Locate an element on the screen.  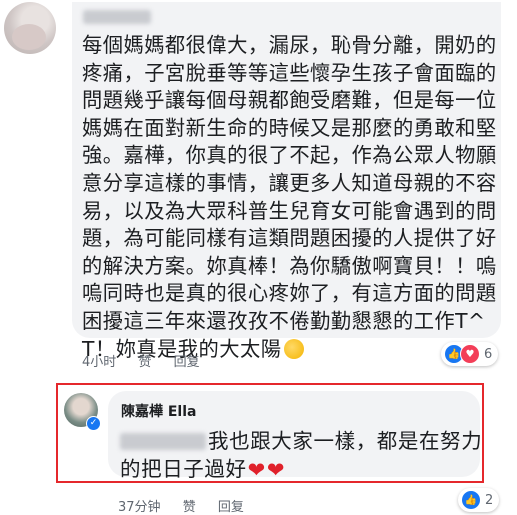
like-link: 赞 is located at coordinates (144, 362).